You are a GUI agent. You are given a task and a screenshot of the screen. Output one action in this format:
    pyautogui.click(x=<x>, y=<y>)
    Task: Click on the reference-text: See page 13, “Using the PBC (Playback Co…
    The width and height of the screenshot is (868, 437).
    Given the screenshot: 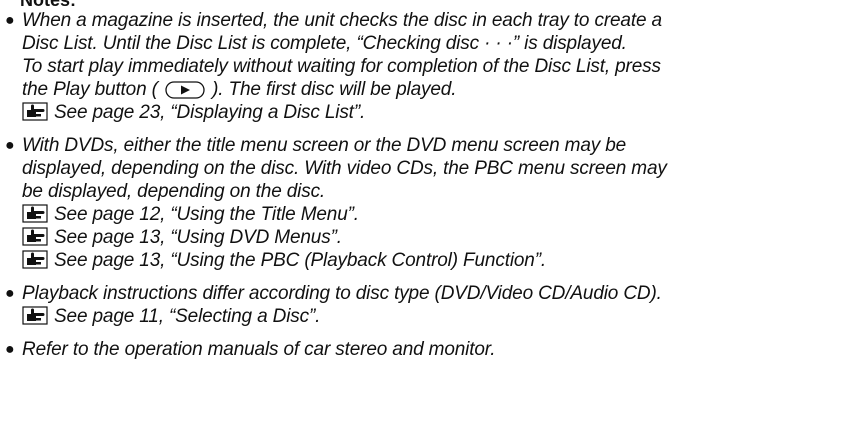 What is the action you would take?
    pyautogui.click(x=300, y=260)
    